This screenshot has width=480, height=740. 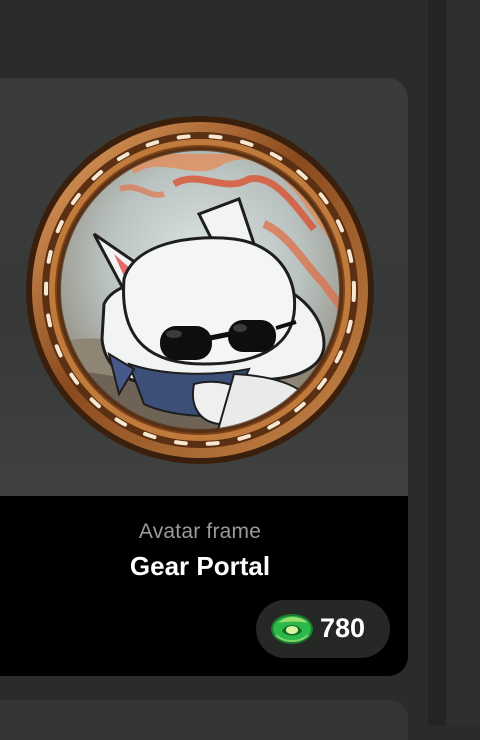 I want to click on adjacent-panel, so click(x=463, y=363).